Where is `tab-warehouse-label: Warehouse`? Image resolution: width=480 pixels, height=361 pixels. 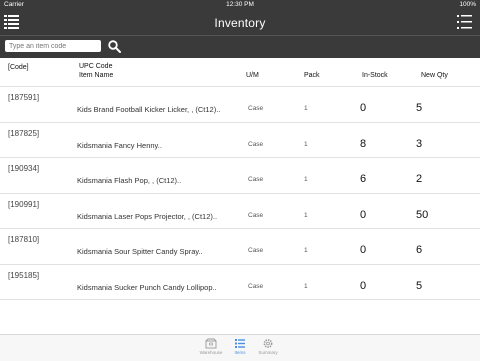 tab-warehouse-label: Warehouse is located at coordinates (211, 352).